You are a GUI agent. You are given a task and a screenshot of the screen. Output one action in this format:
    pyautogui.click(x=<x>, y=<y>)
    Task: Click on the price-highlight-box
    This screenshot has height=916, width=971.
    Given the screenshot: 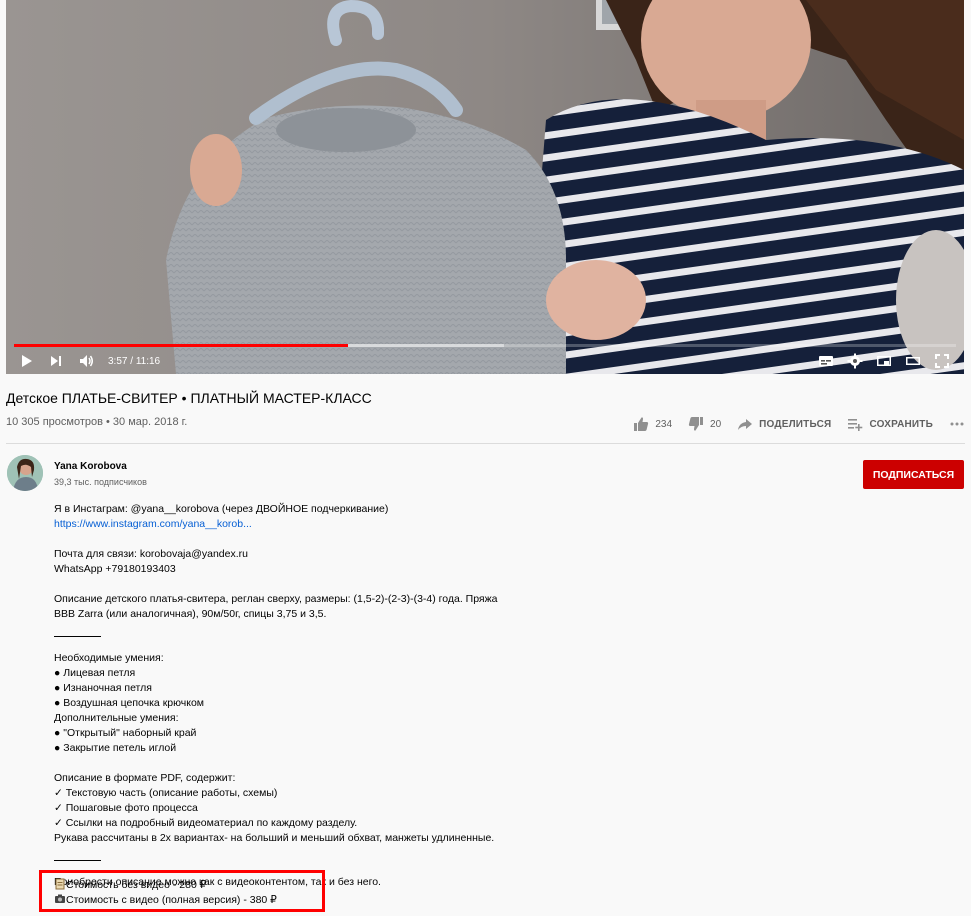 What is the action you would take?
    pyautogui.click(x=182, y=891)
    